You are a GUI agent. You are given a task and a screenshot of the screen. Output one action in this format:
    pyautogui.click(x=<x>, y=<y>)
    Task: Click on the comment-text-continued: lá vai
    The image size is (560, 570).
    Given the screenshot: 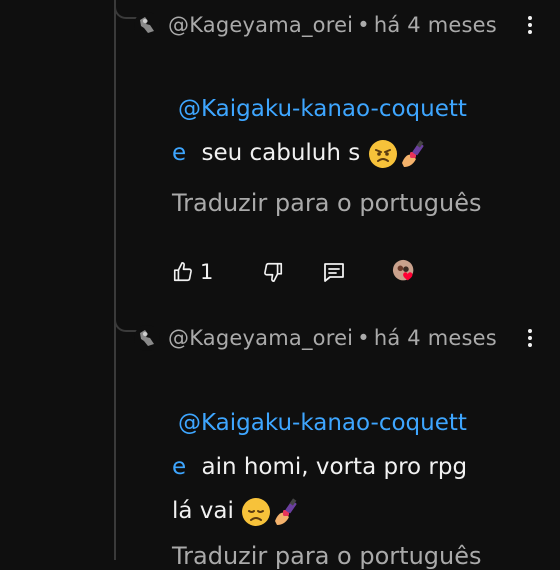 What is the action you would take?
    pyautogui.click(x=203, y=511)
    